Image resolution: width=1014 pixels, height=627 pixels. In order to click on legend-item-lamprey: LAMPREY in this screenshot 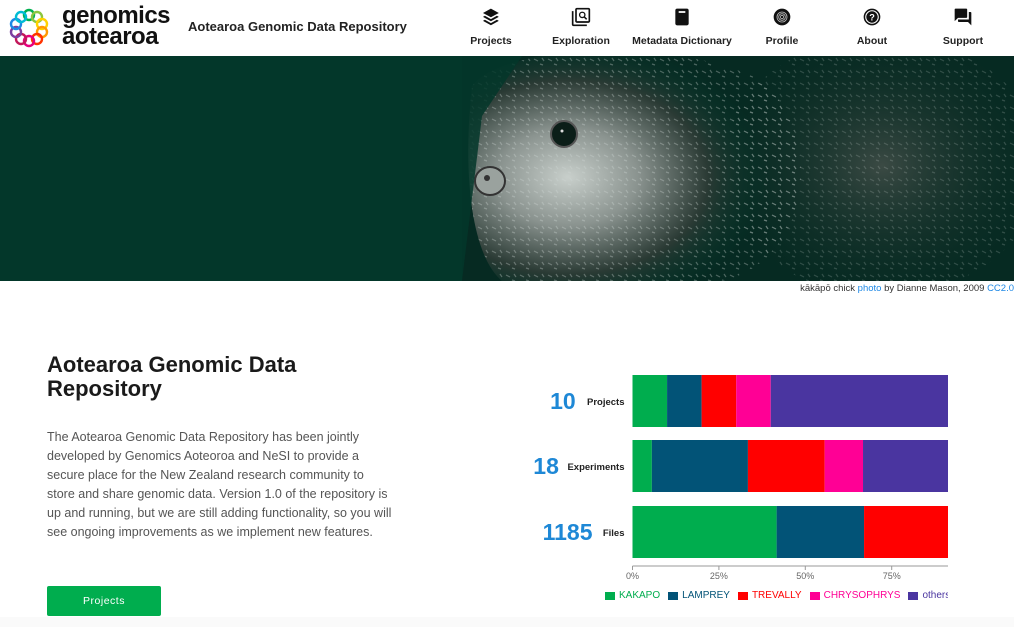, I will do `click(699, 595)`.